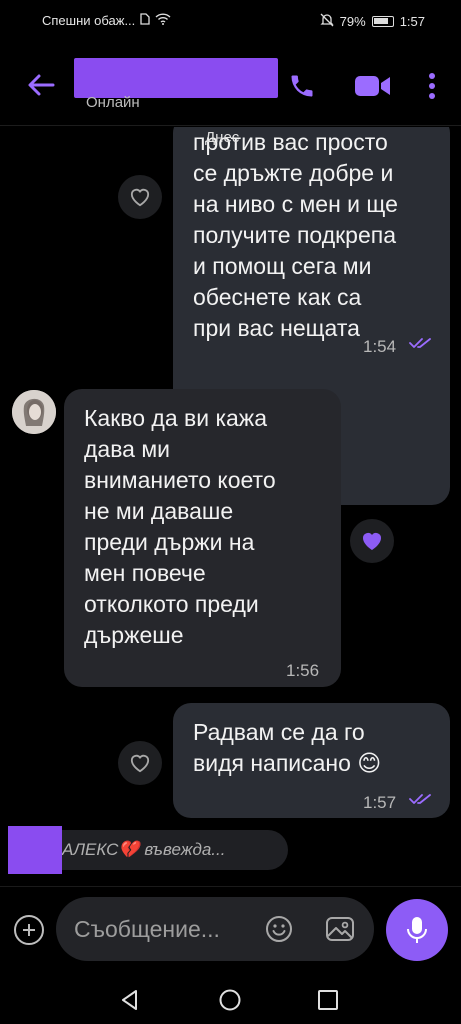 This screenshot has height=1024, width=461. I want to click on message-line: Какво да ви кажа, so click(175, 418).